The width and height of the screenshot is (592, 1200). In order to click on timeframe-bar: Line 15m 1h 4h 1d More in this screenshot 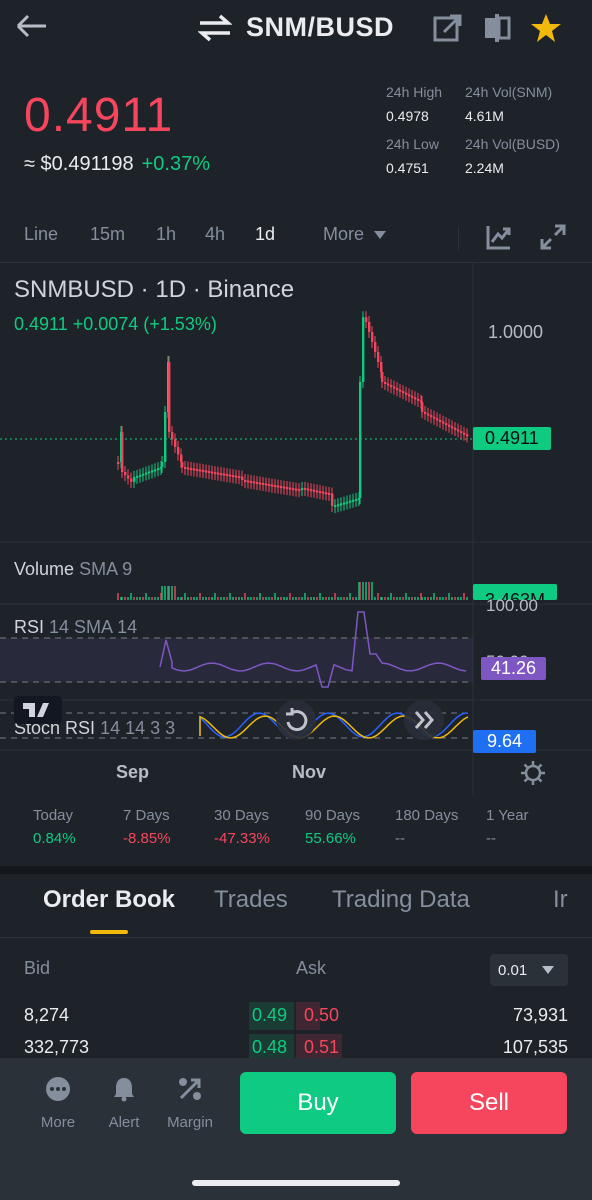, I will do `click(296, 239)`.